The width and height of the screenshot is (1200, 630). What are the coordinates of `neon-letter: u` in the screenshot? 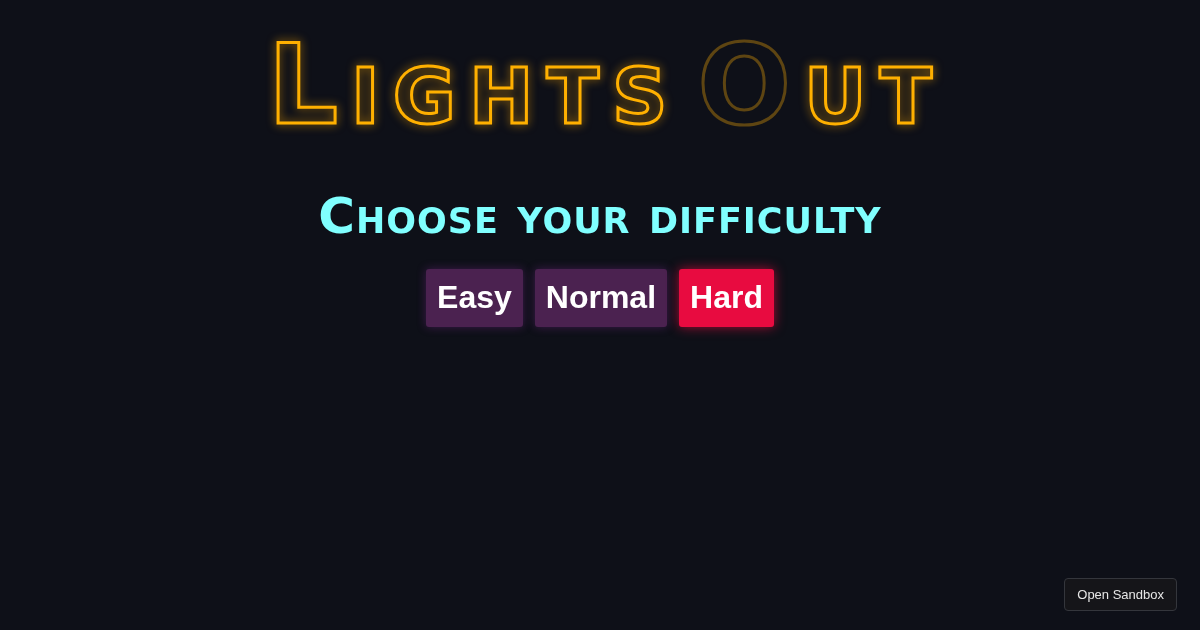 It's located at (835, 85).